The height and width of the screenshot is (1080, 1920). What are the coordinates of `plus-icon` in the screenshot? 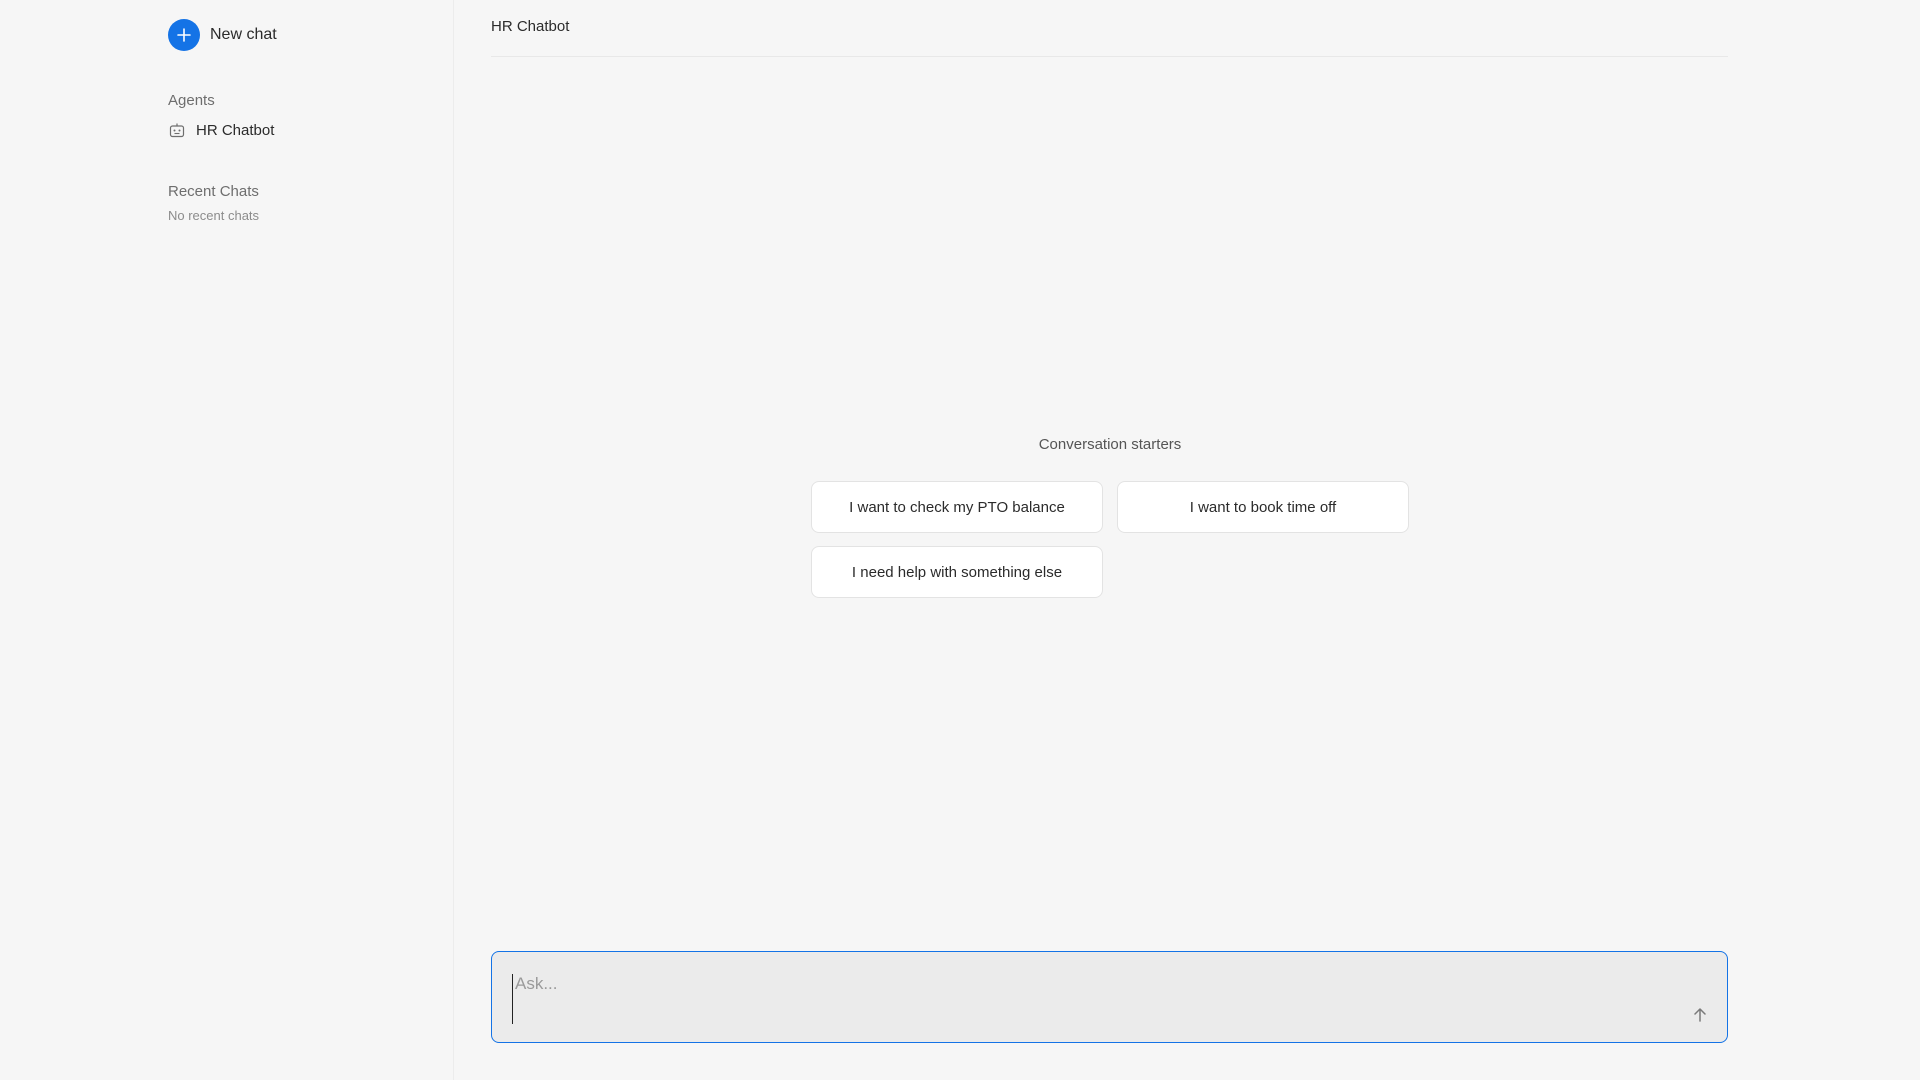 It's located at (184, 35).